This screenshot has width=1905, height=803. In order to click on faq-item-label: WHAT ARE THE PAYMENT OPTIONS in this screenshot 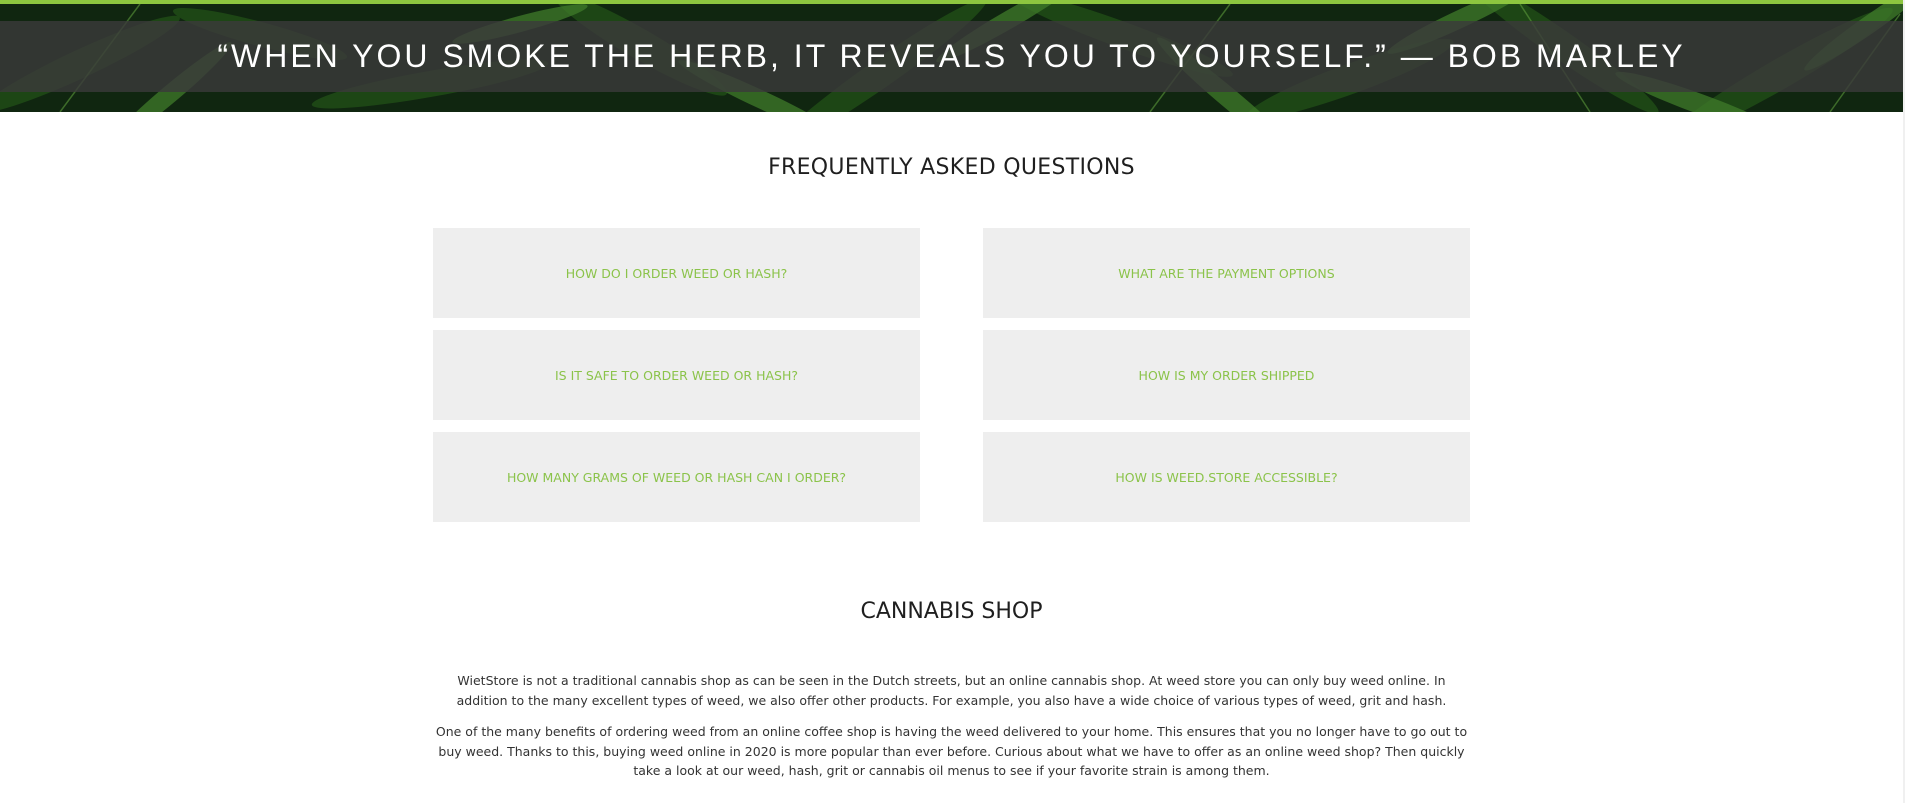, I will do `click(1226, 273)`.